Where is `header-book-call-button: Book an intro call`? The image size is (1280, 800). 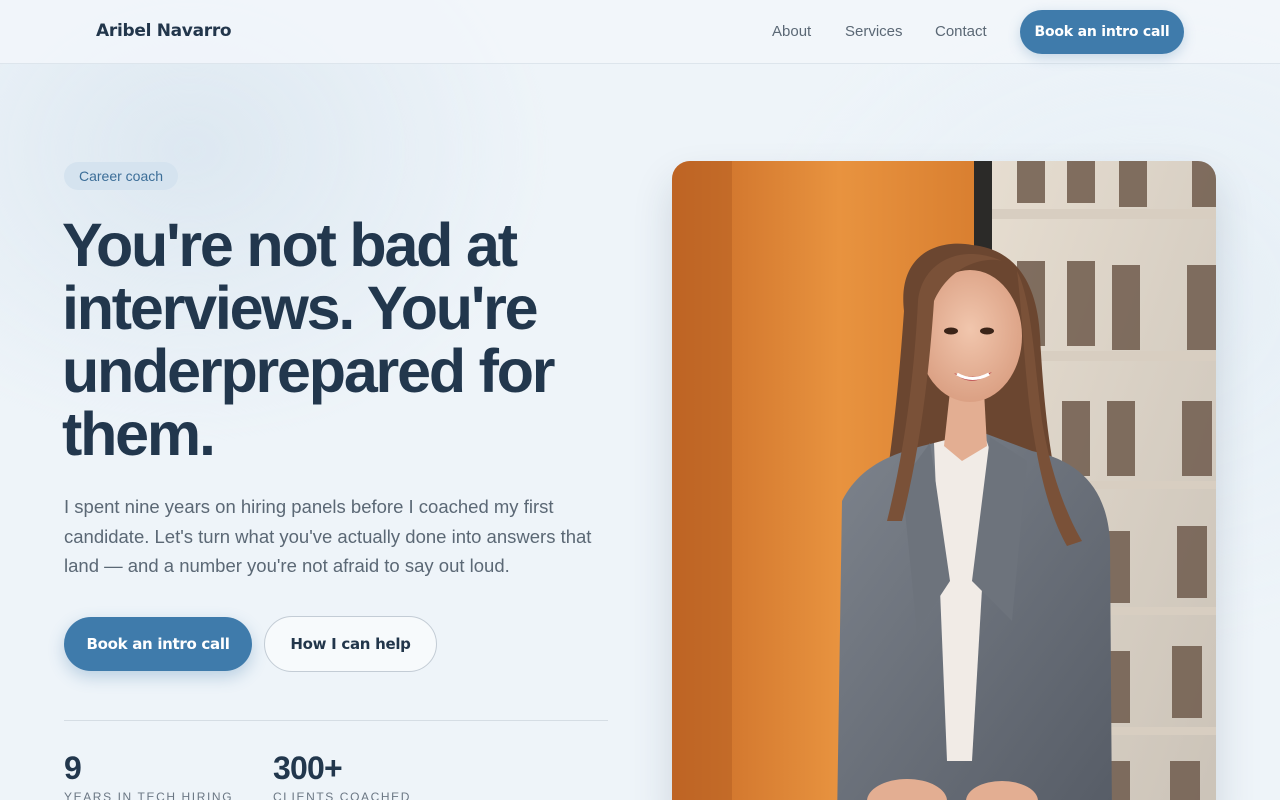
header-book-call-button: Book an intro call is located at coordinates (1102, 32).